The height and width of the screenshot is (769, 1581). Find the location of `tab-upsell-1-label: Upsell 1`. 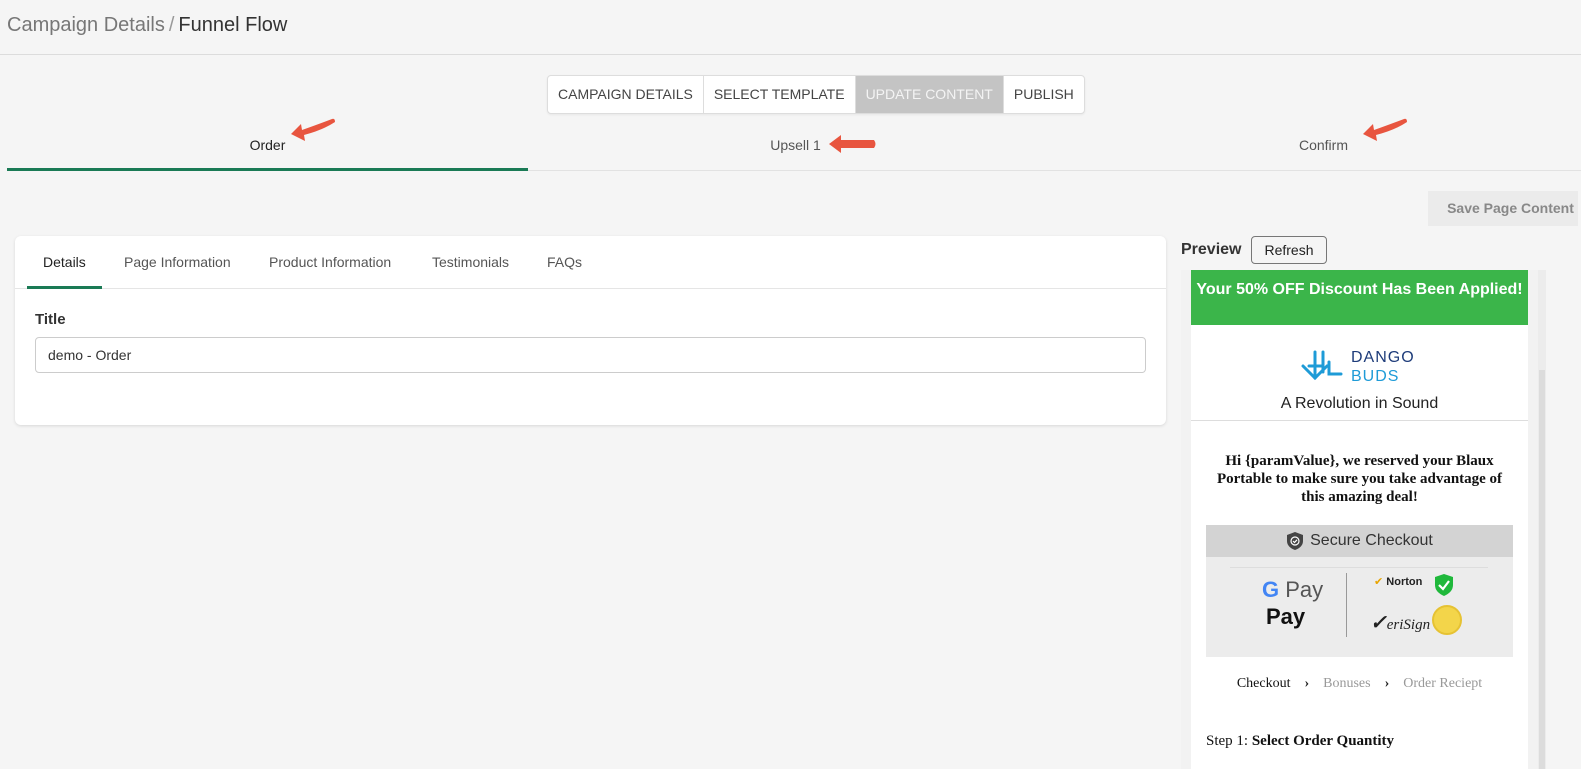

tab-upsell-1-label: Upsell 1 is located at coordinates (795, 145).